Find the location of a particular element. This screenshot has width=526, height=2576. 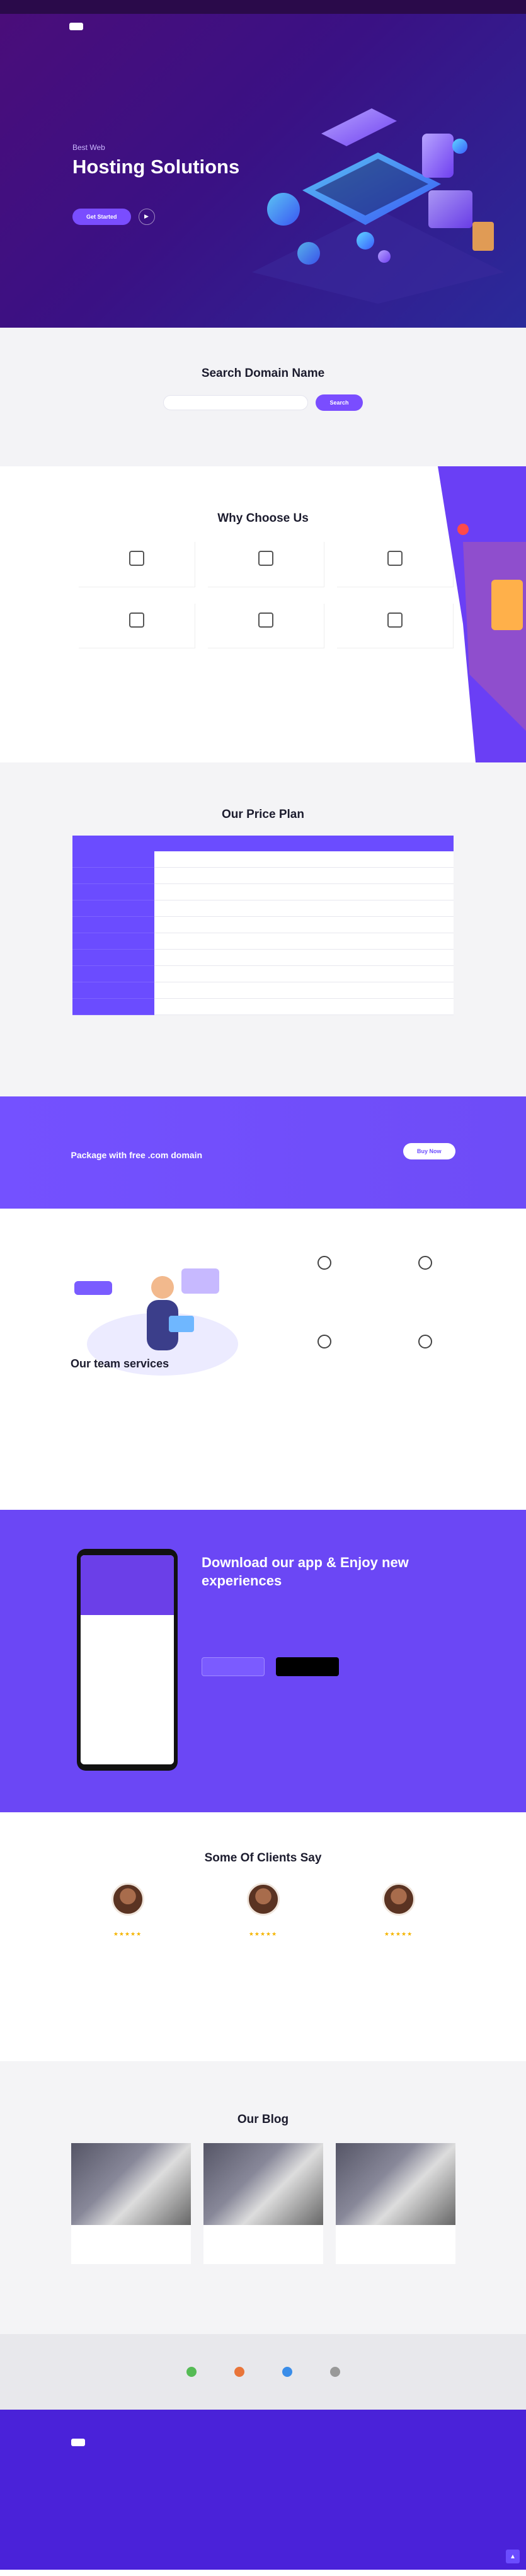

chat-icon is located at coordinates (324, 1263).